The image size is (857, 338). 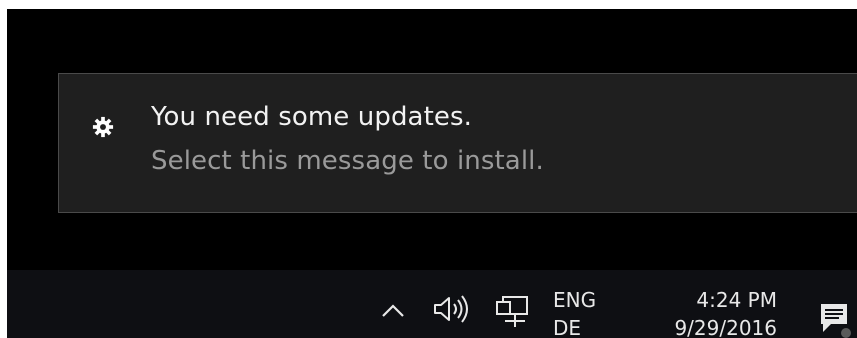 What do you see at coordinates (835, 320) in the screenshot?
I see `action-center-icon` at bounding box center [835, 320].